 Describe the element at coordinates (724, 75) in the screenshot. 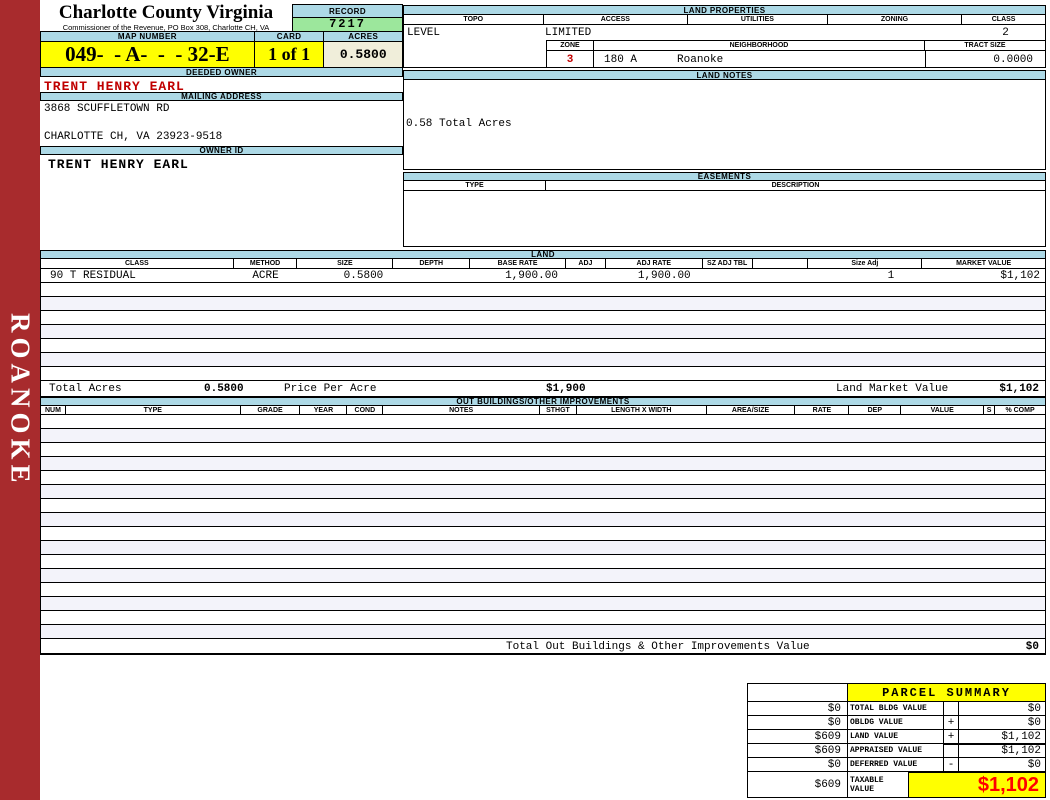

I see `land-notes-label: LAND NOTES` at that location.